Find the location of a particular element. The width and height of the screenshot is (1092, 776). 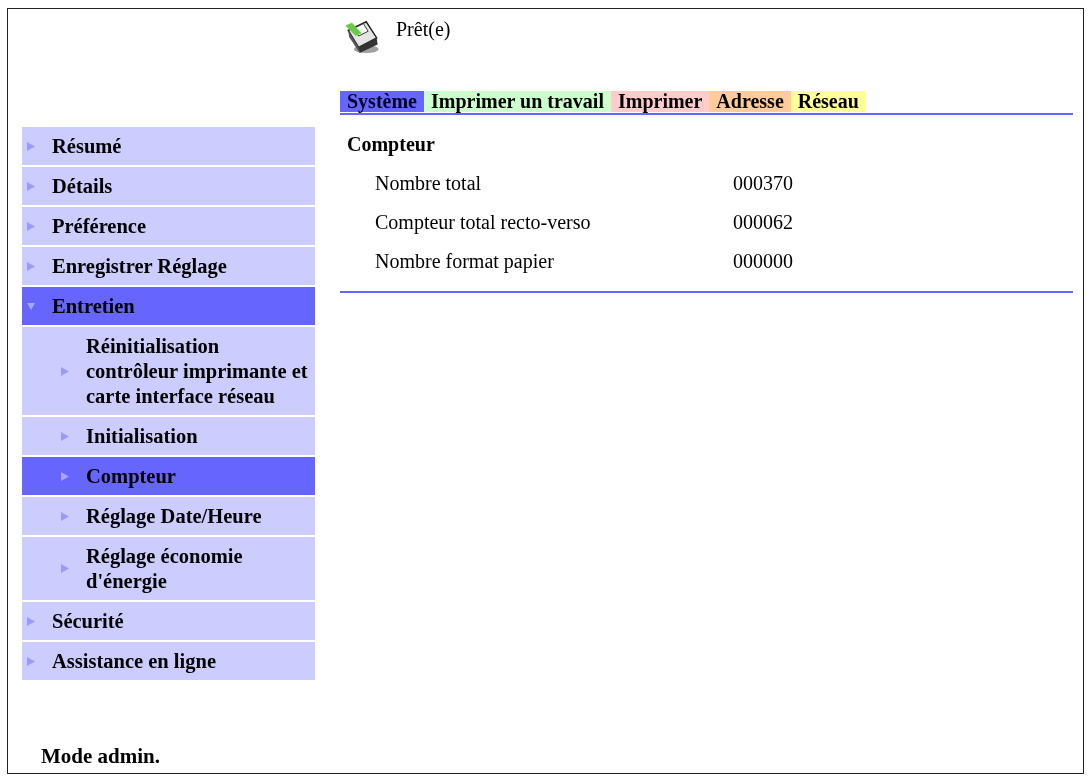

counter-label: Nombre total is located at coordinates (429, 183).